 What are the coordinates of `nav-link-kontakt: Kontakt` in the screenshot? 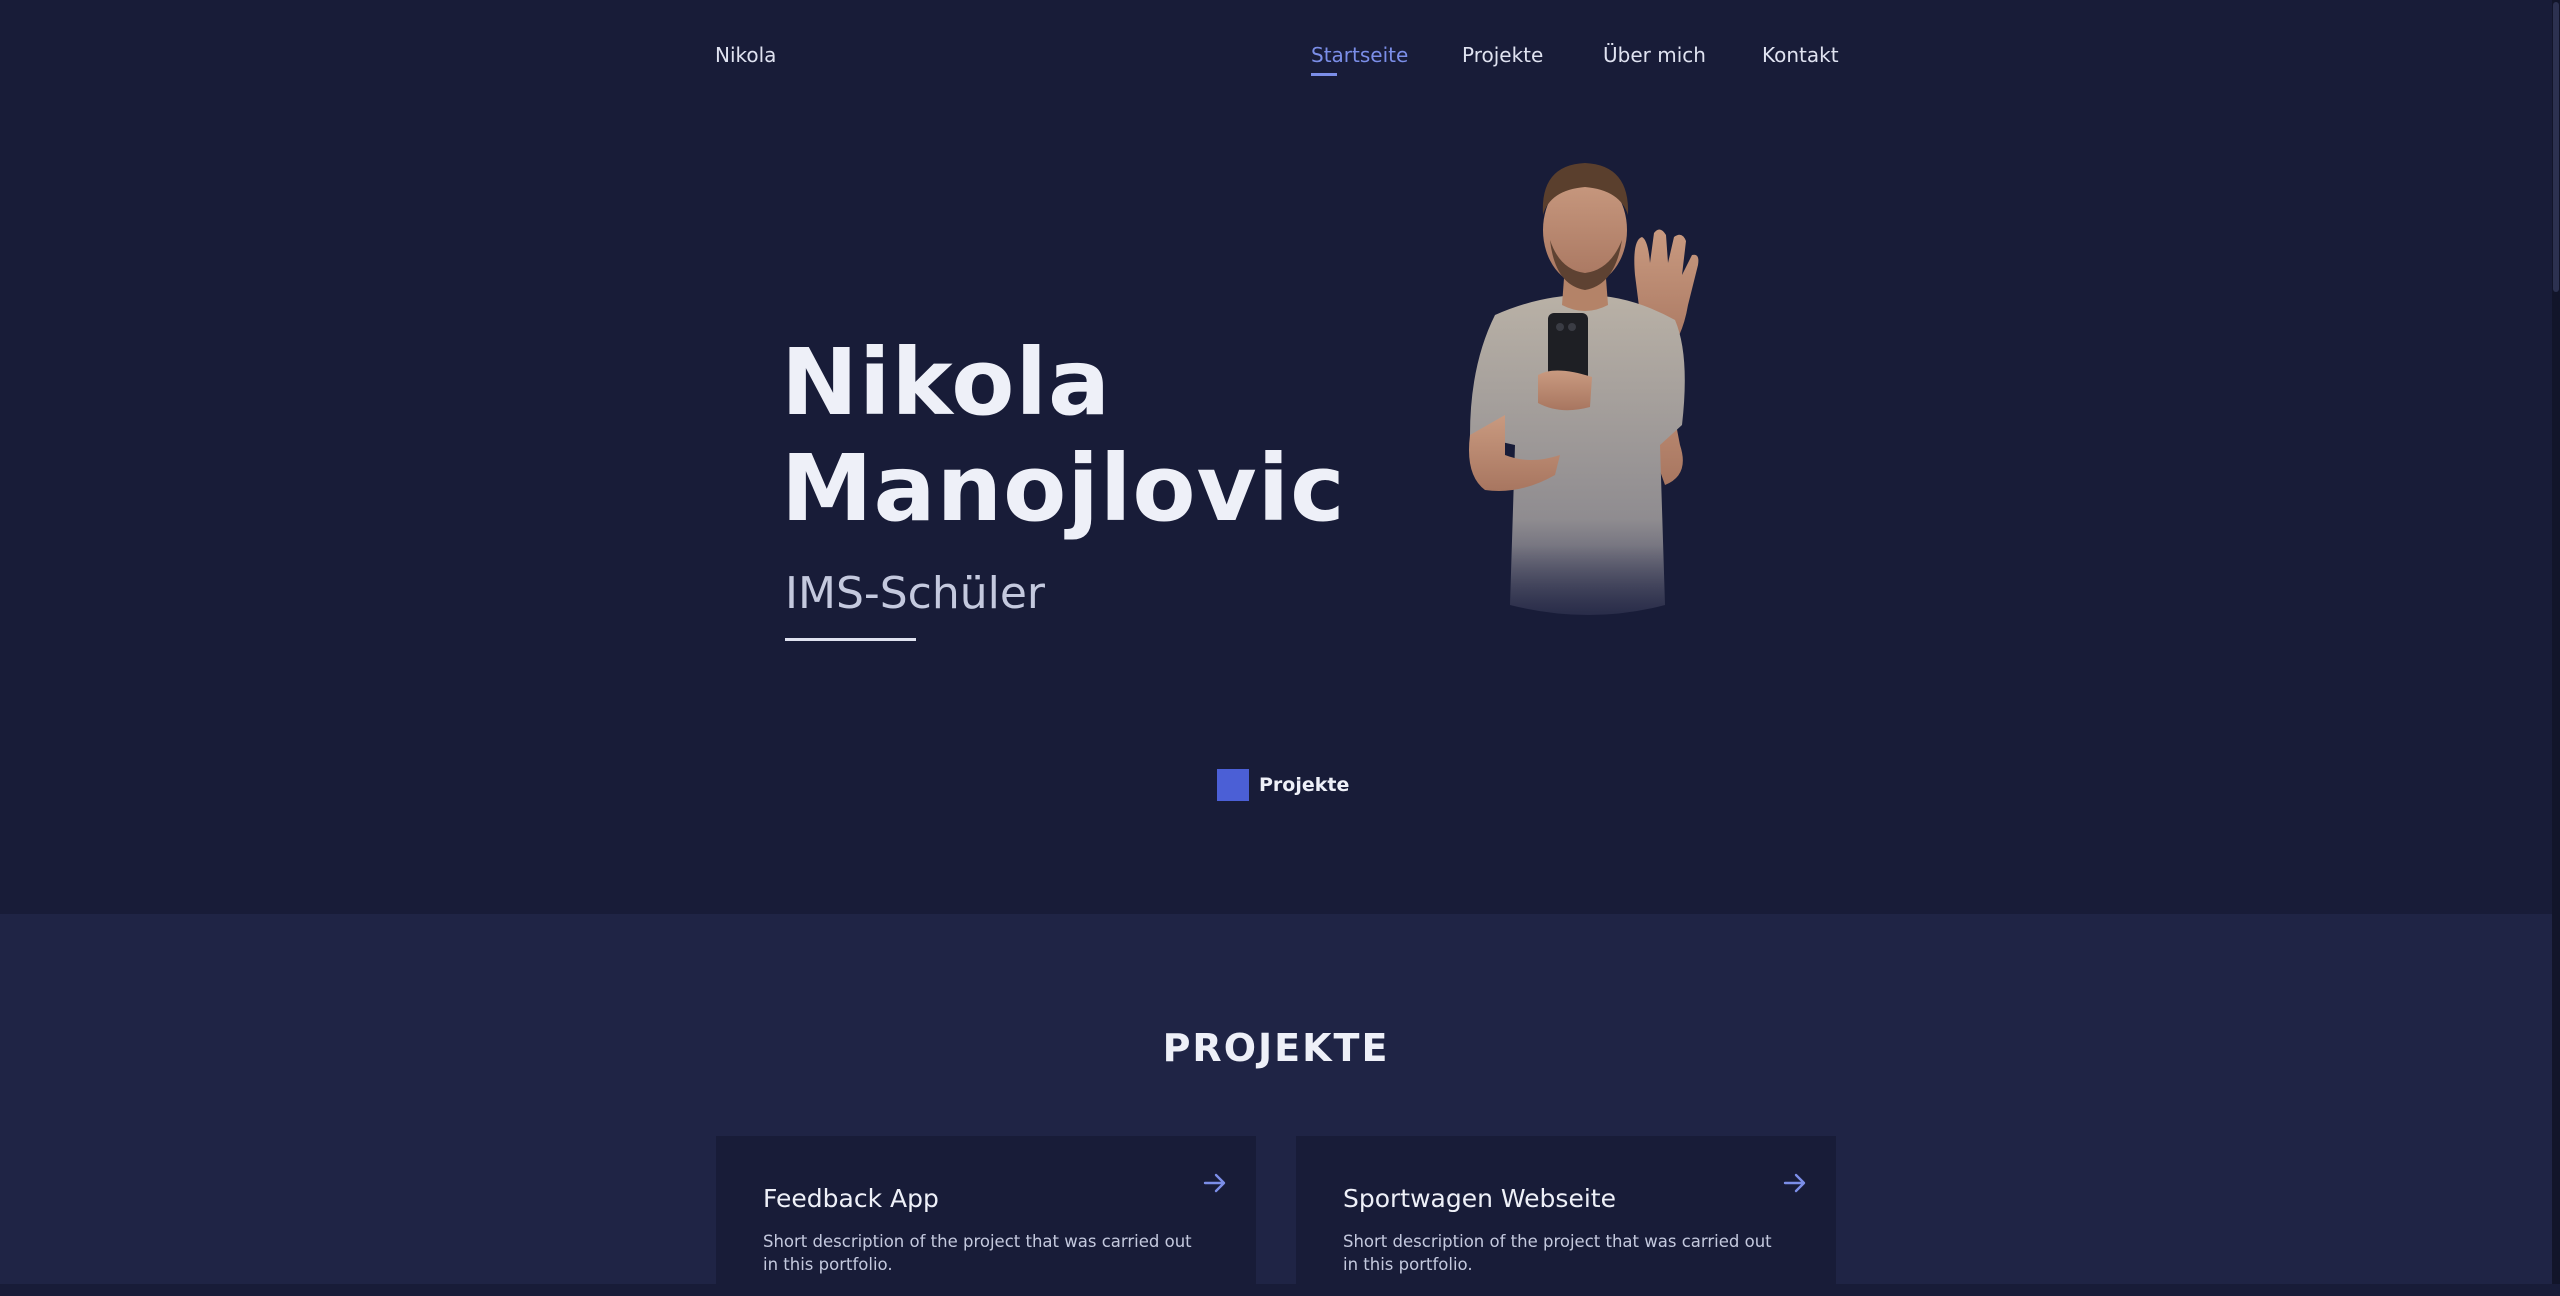 It's located at (1800, 55).